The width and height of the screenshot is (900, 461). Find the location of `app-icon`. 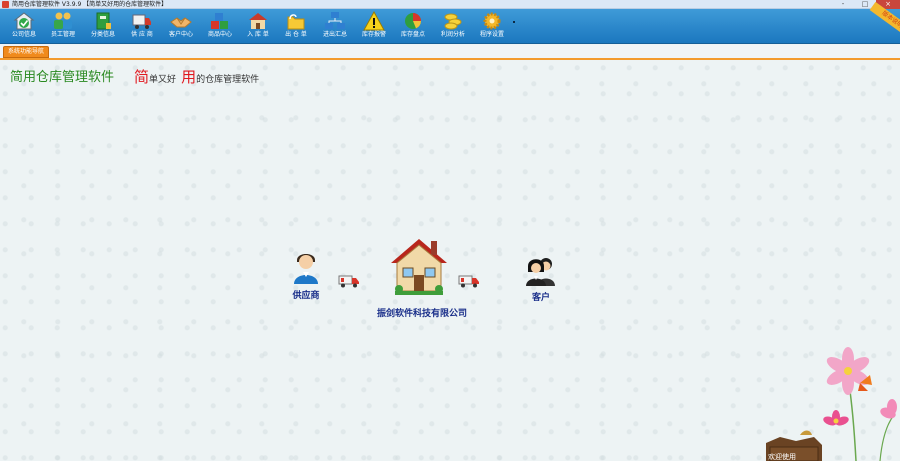

app-icon is located at coordinates (5, 4).